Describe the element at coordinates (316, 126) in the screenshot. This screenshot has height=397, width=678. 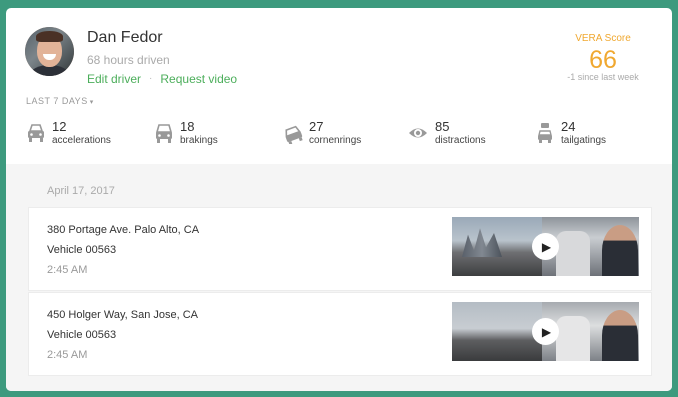
I see `stat-value: 27` at that location.